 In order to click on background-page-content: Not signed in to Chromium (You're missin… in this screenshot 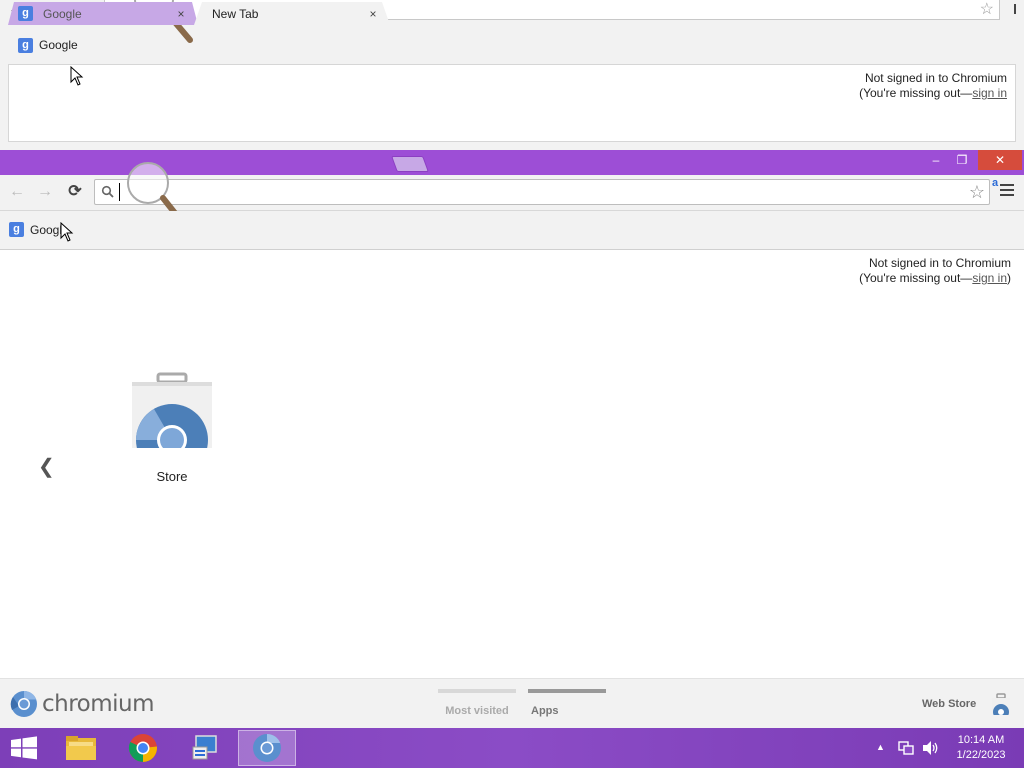, I will do `click(512, 103)`.